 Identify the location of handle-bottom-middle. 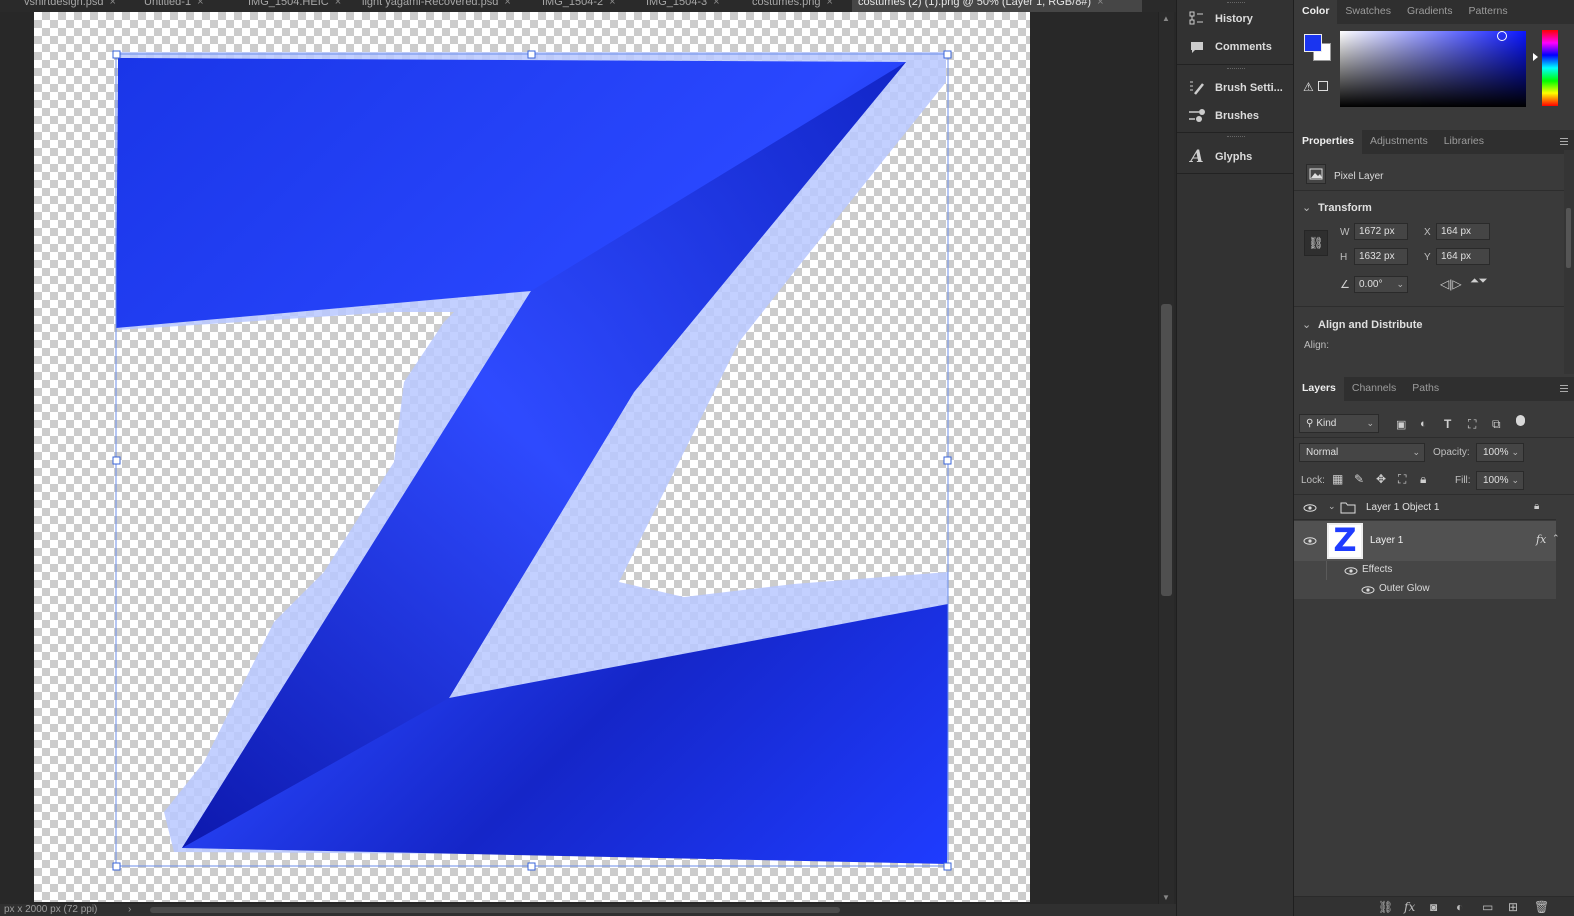
(531, 866).